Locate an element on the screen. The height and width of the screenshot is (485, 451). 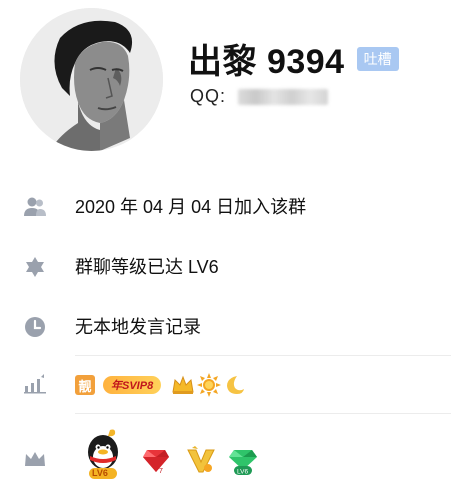
liang-badge: 靓 is located at coordinates (85, 385).